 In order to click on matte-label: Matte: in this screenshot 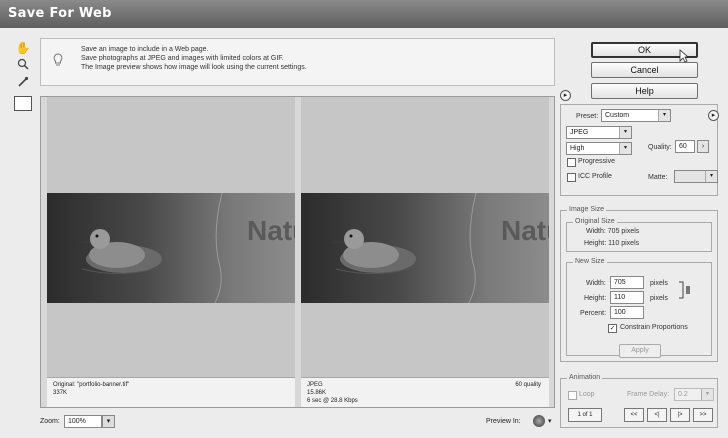, I will do `click(658, 177)`.